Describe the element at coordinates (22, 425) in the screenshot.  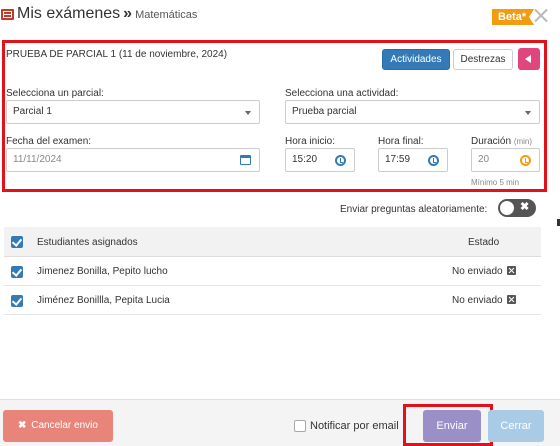
I see `close-icon: ✖` at that location.